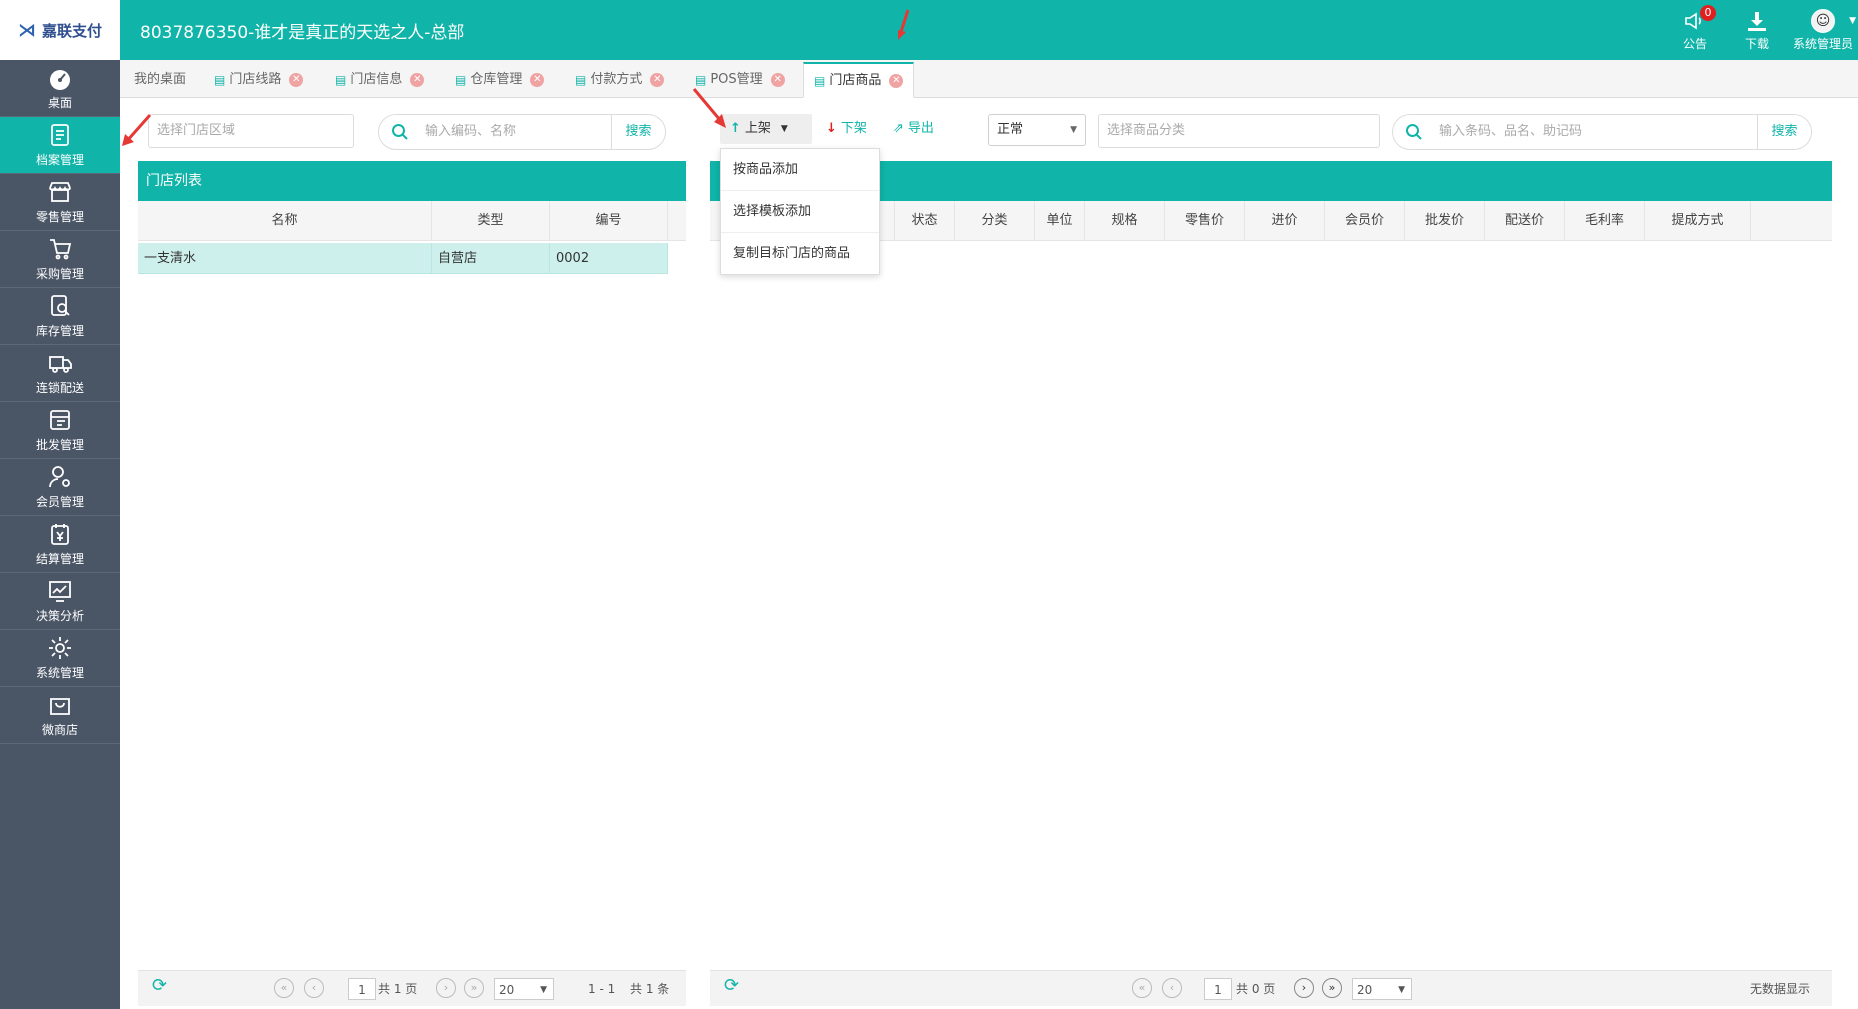  I want to click on column-header: 单位, so click(1060, 221).